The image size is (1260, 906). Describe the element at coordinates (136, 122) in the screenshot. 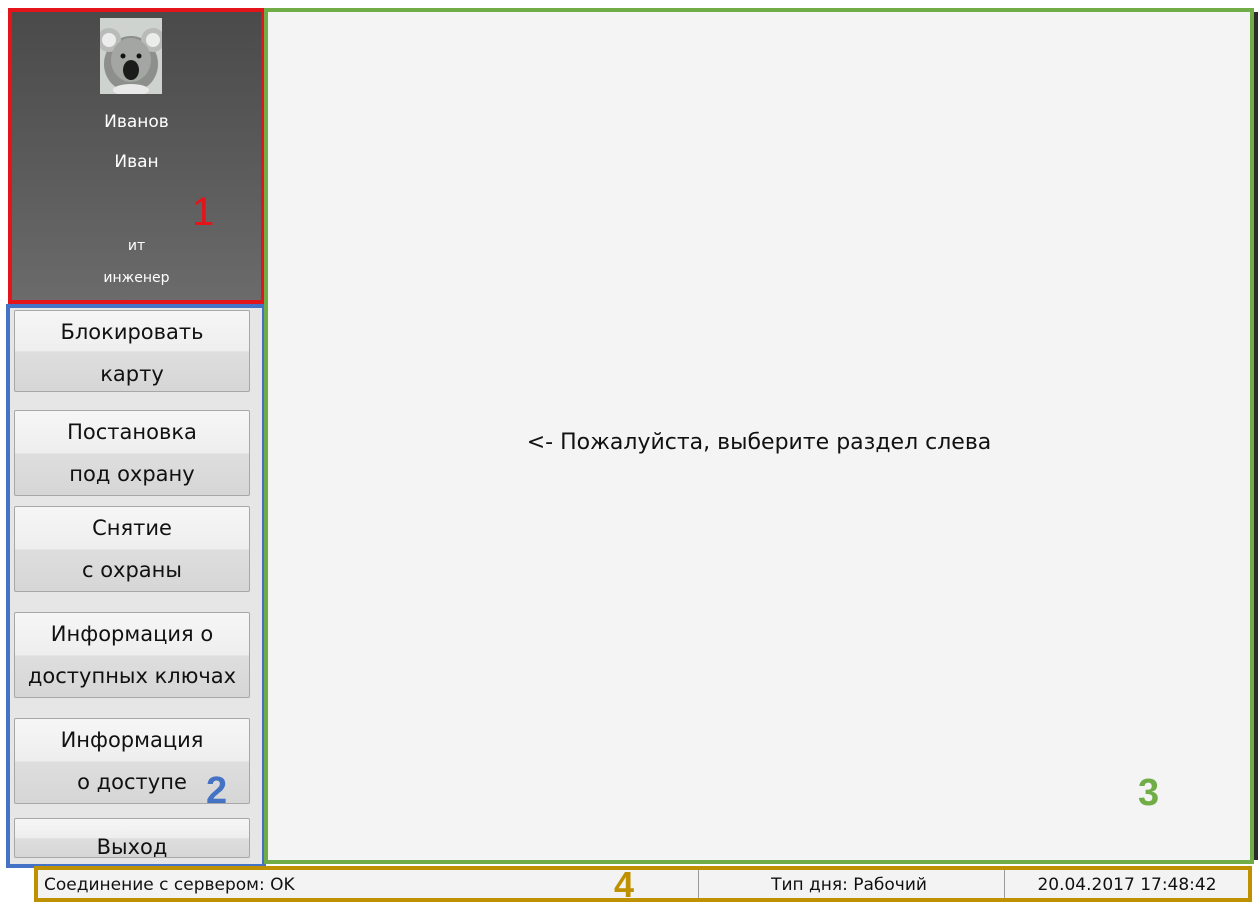

I see `user-last-name: Иванов` at that location.